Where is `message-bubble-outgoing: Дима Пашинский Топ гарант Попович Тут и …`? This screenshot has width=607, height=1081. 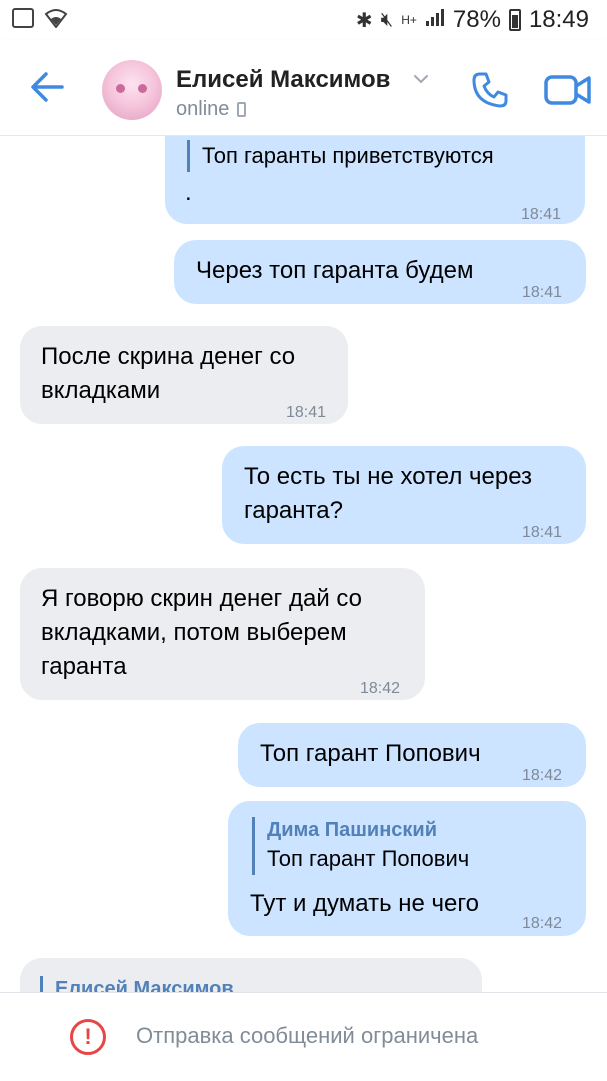
message-bubble-outgoing: Дима Пашинский Топ гарант Попович Тут и … is located at coordinates (407, 868).